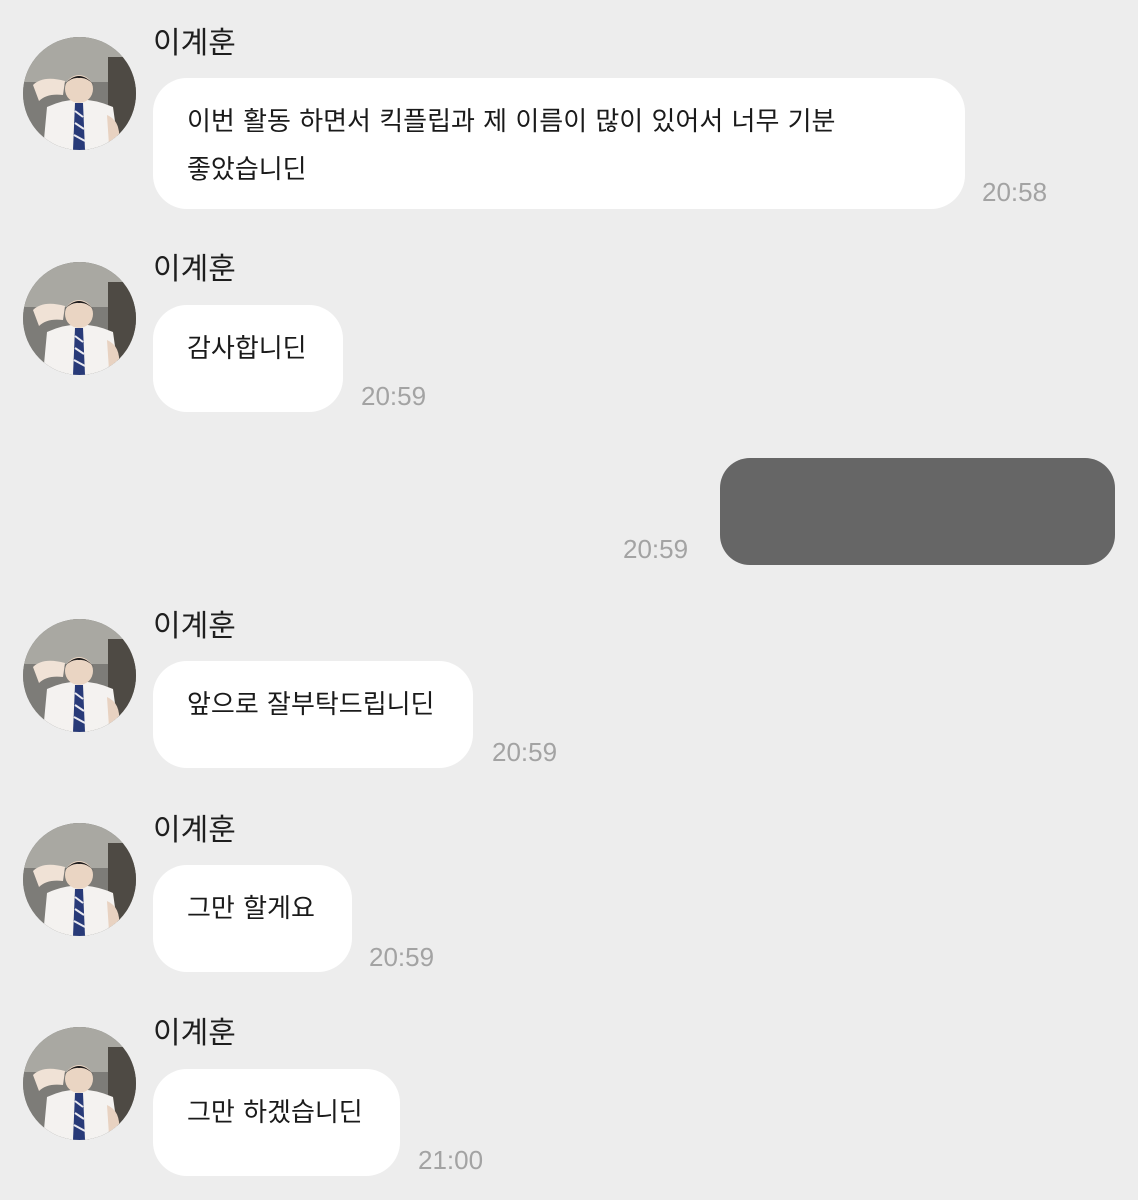 Image resolution: width=1138 pixels, height=1200 pixels. What do you see at coordinates (313, 714) in the screenshot?
I see `message-bubble: 앞으로 잘부탁드립니딘` at bounding box center [313, 714].